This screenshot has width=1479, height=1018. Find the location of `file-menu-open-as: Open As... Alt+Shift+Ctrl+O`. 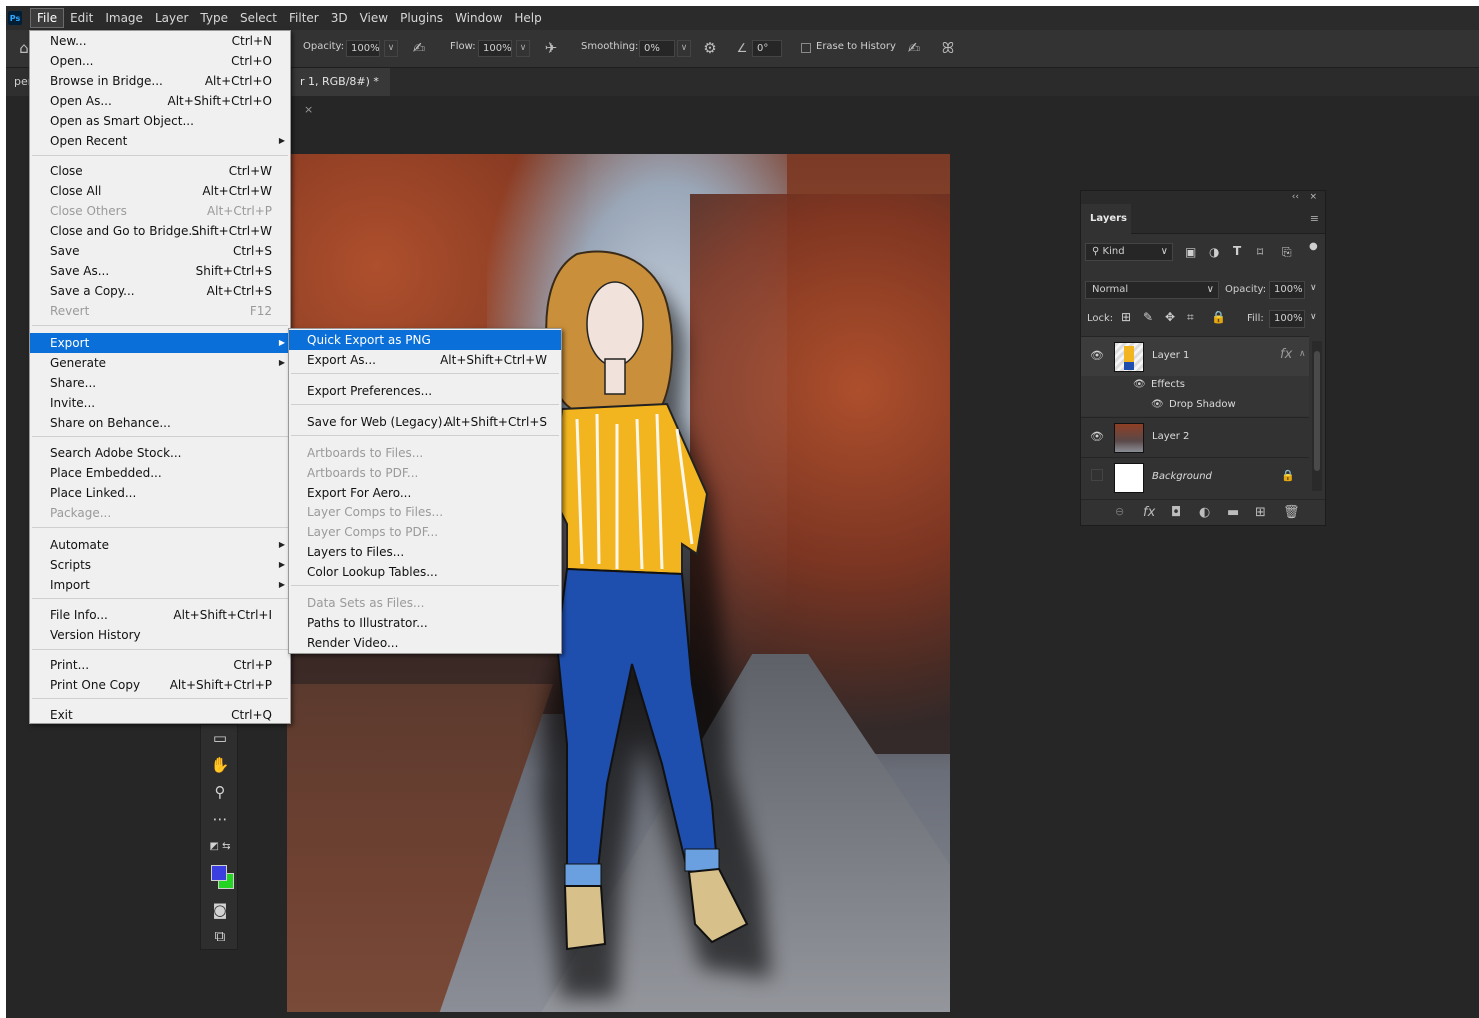

file-menu-open-as: Open As... Alt+Shift+Ctrl+O is located at coordinates (160, 101).